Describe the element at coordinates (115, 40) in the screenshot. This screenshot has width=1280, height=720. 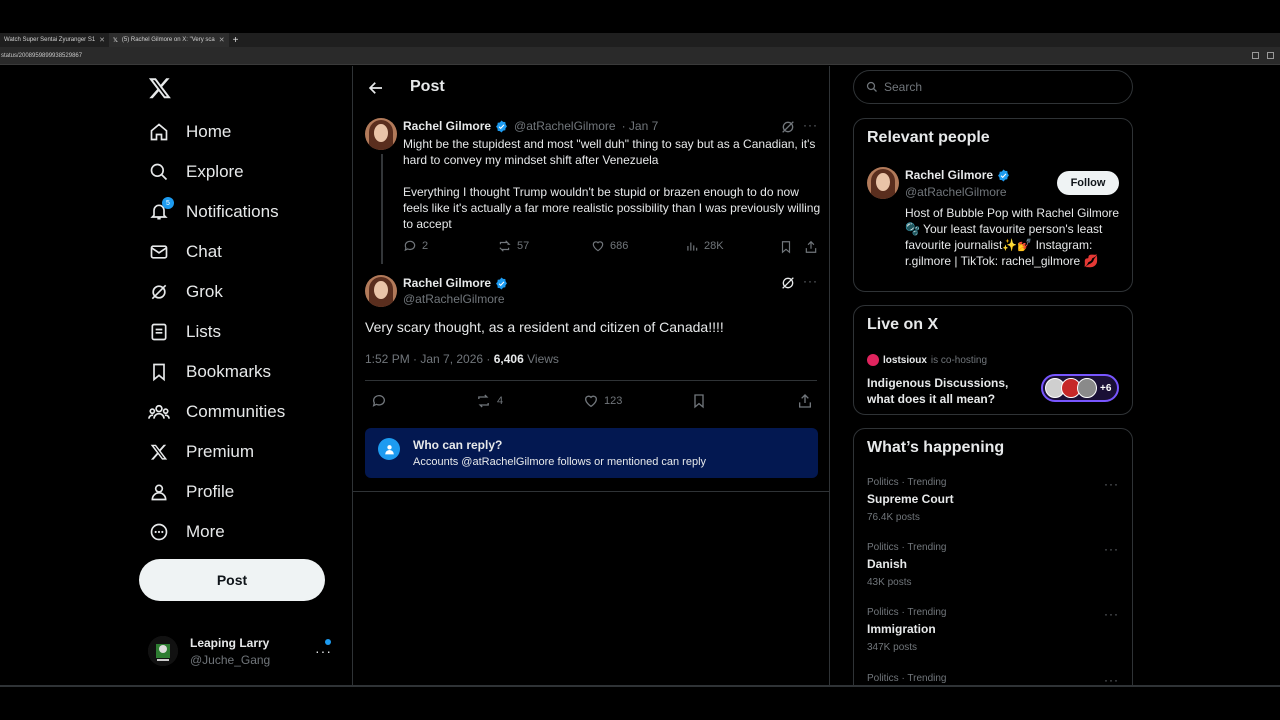
I see `x-favicon-icon: 𝕏` at that location.